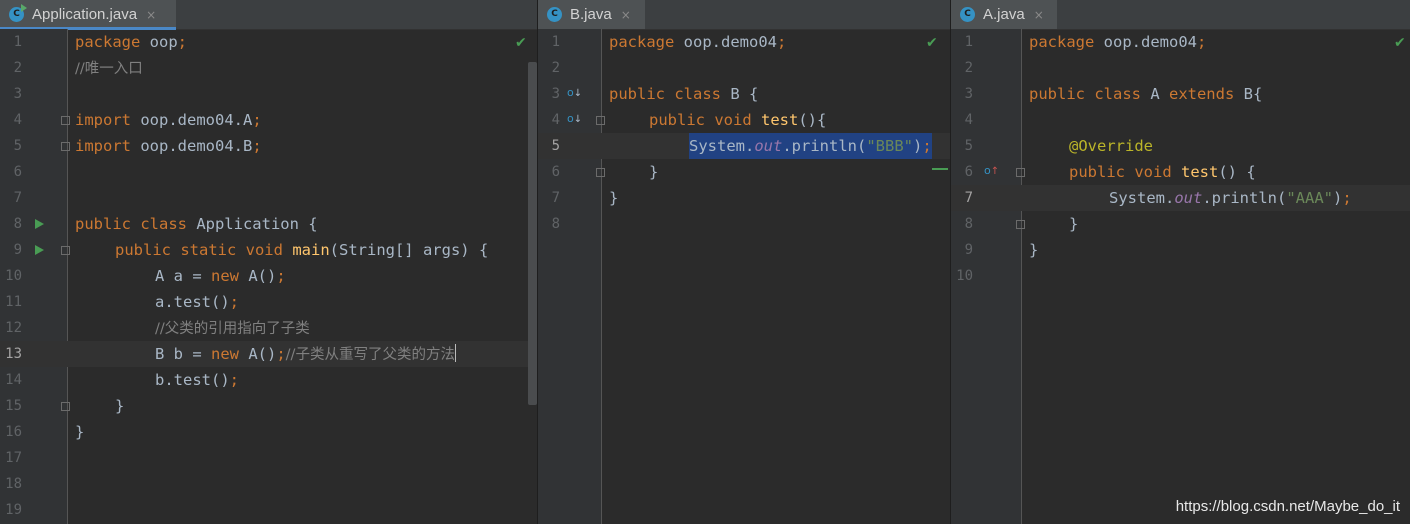  Describe the element at coordinates (991, 171) in the screenshot. I see `overrides-method-icon: o↑` at that location.